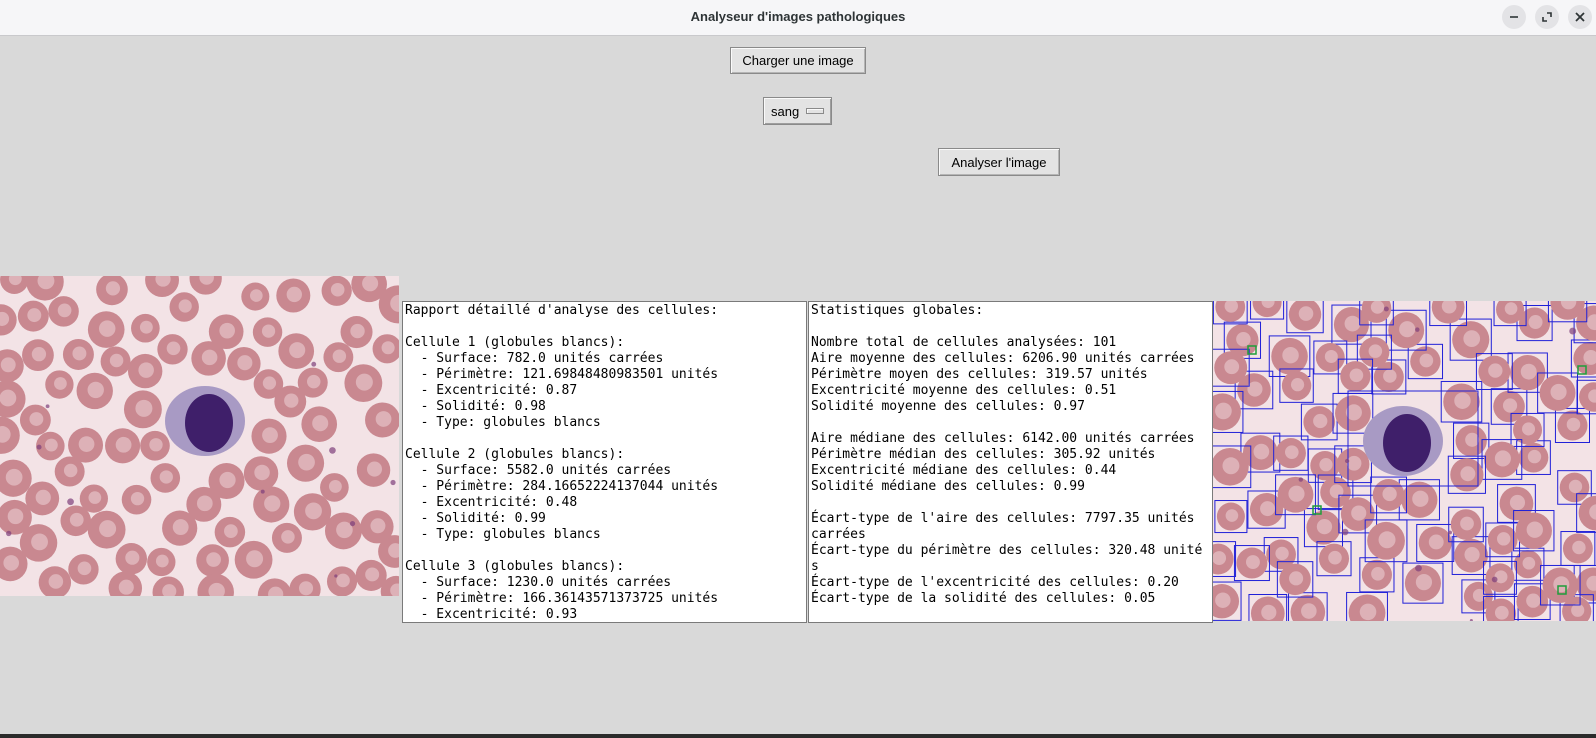  I want to click on dropdown-indicator-icon, so click(815, 111).